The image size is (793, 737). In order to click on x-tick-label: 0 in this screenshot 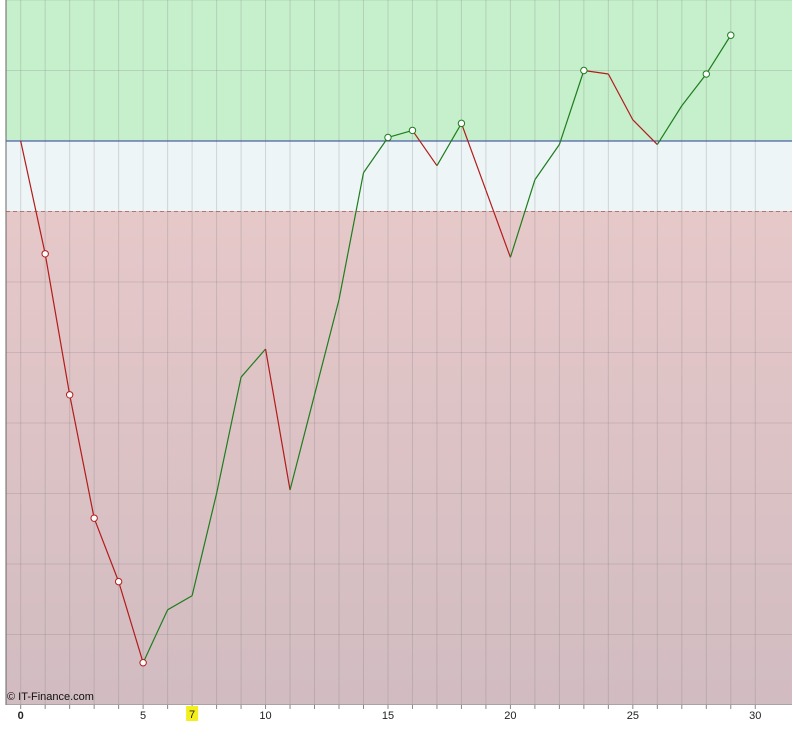, I will do `click(21, 716)`.